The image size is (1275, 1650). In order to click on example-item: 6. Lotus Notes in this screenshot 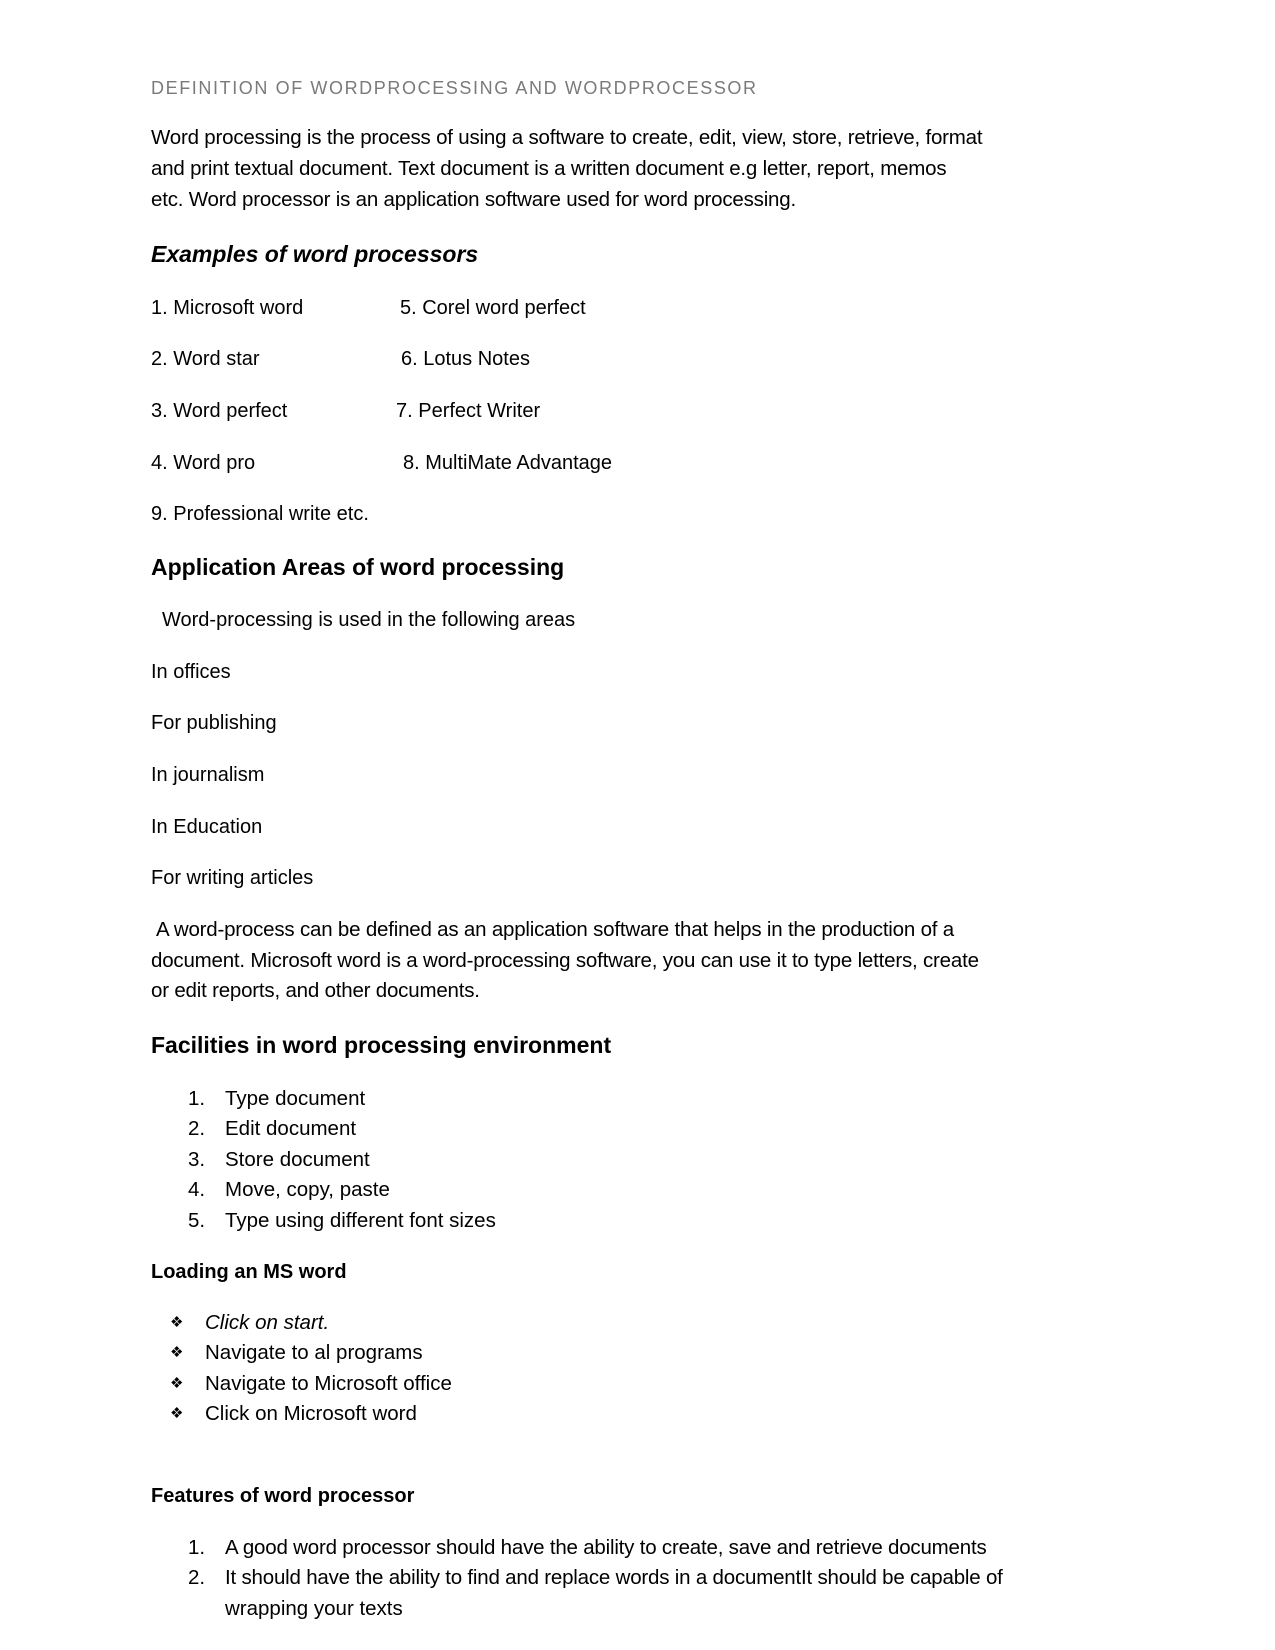, I will do `click(465, 359)`.